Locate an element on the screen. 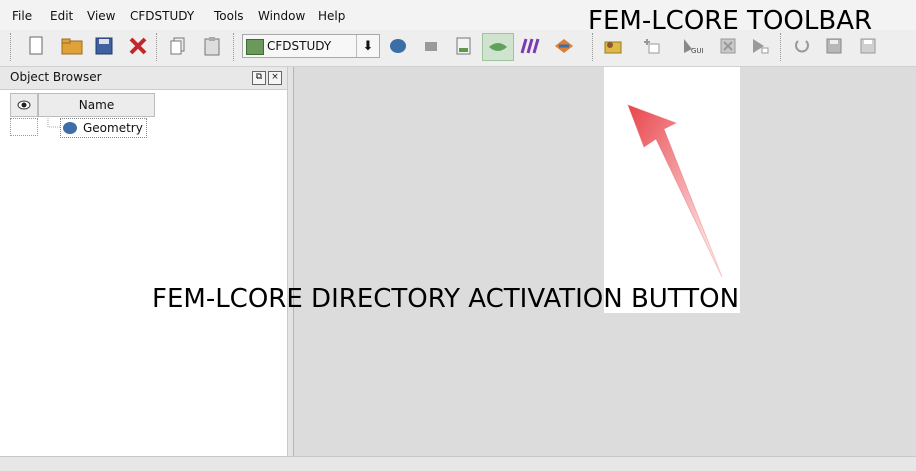  cfdstudy-module-icon is located at coordinates (255, 47).